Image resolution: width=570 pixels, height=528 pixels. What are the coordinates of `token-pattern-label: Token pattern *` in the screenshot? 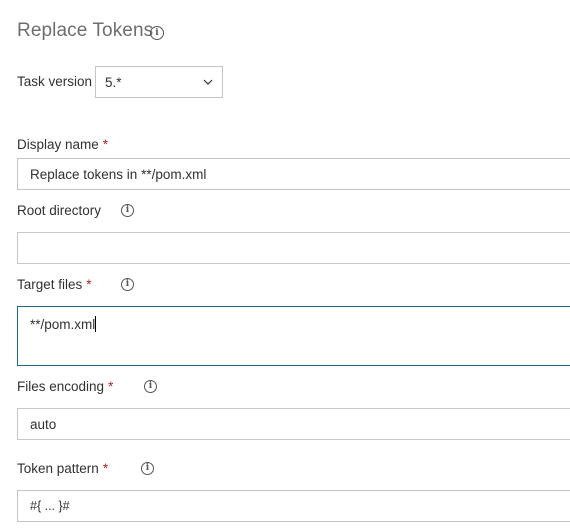 It's located at (62, 468).